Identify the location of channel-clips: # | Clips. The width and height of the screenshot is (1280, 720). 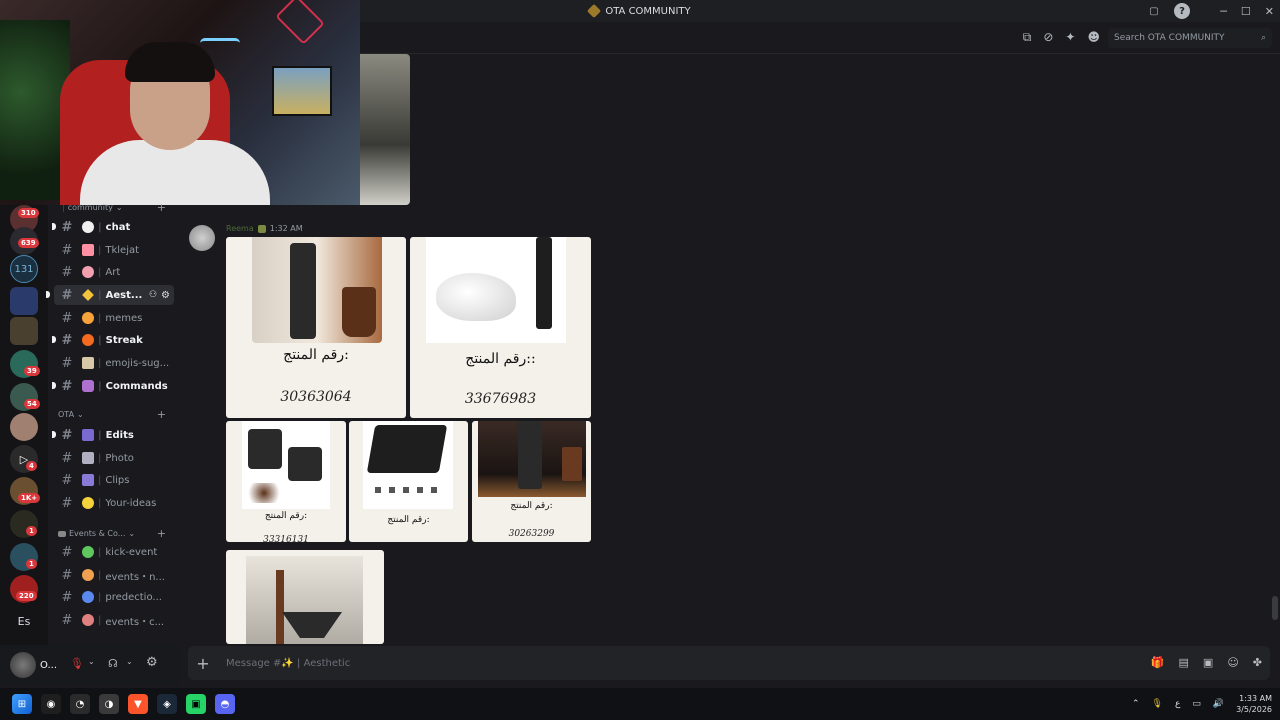
(114, 480).